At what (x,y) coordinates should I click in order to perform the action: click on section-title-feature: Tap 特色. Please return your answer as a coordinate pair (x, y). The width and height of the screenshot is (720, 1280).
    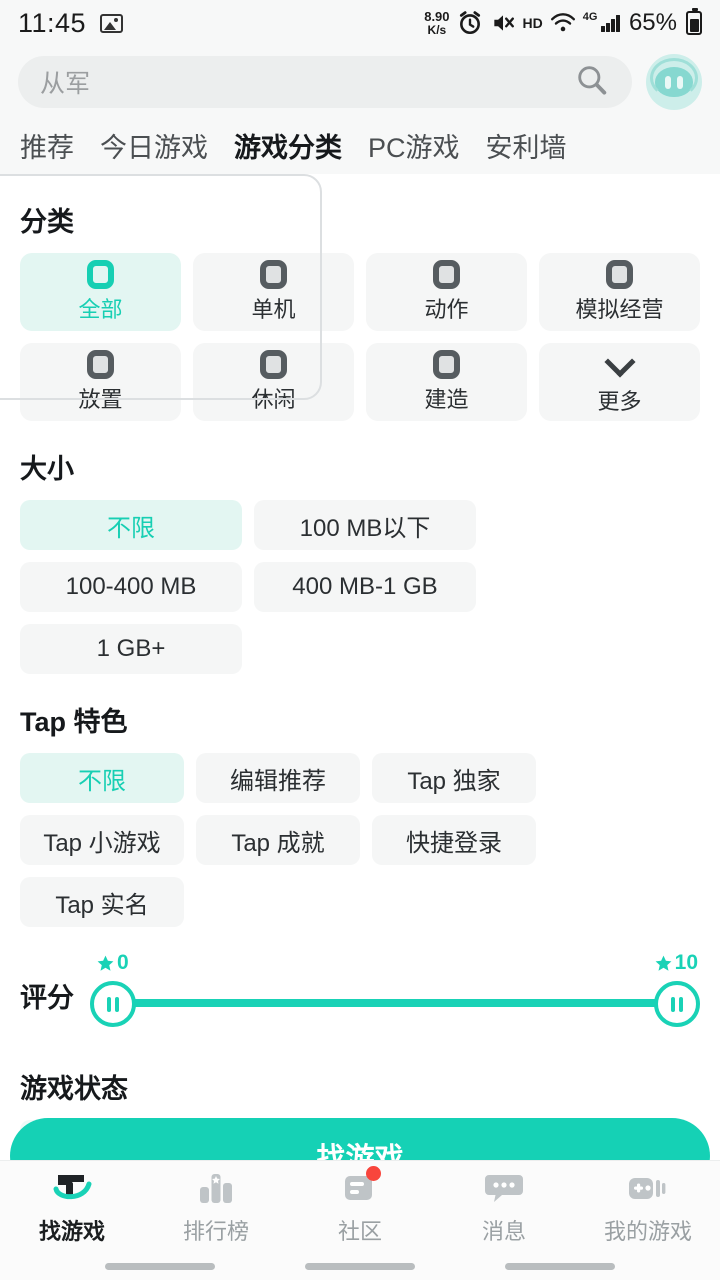
    Looking at the image, I should click on (74, 722).